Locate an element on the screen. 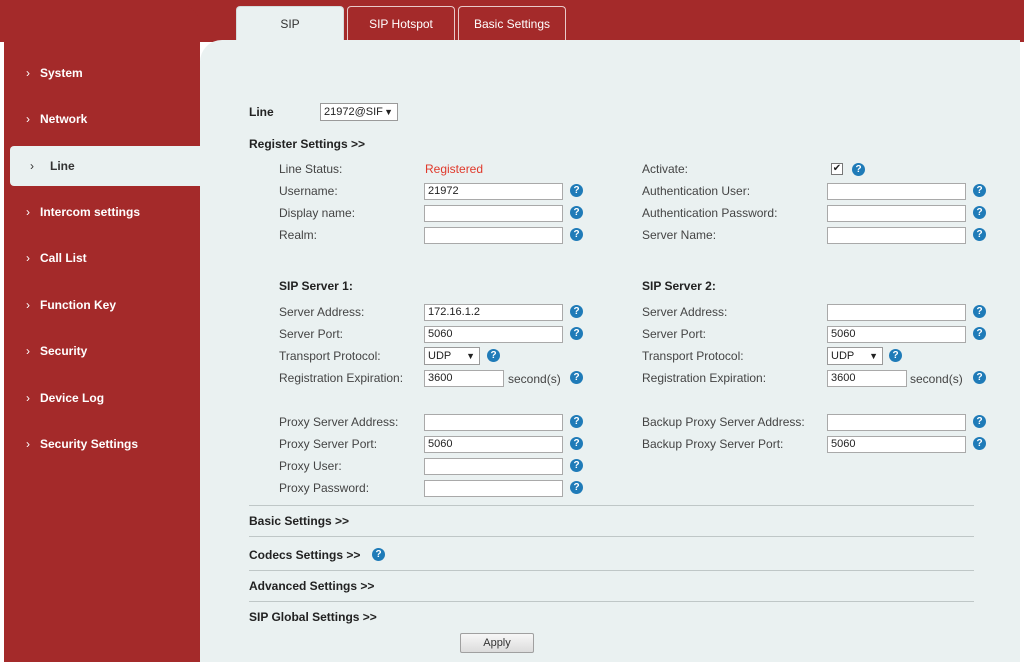 This screenshot has width=1024, height=670. realm-field is located at coordinates (493, 235).